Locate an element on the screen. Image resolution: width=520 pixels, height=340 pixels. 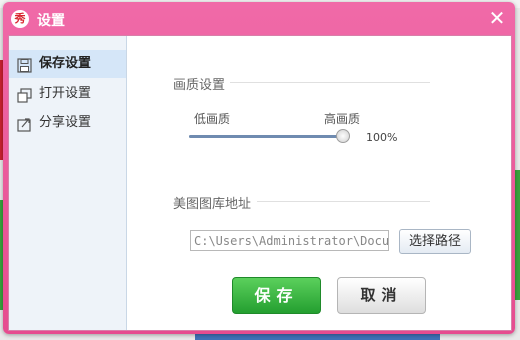
share-icon is located at coordinates (24, 123).